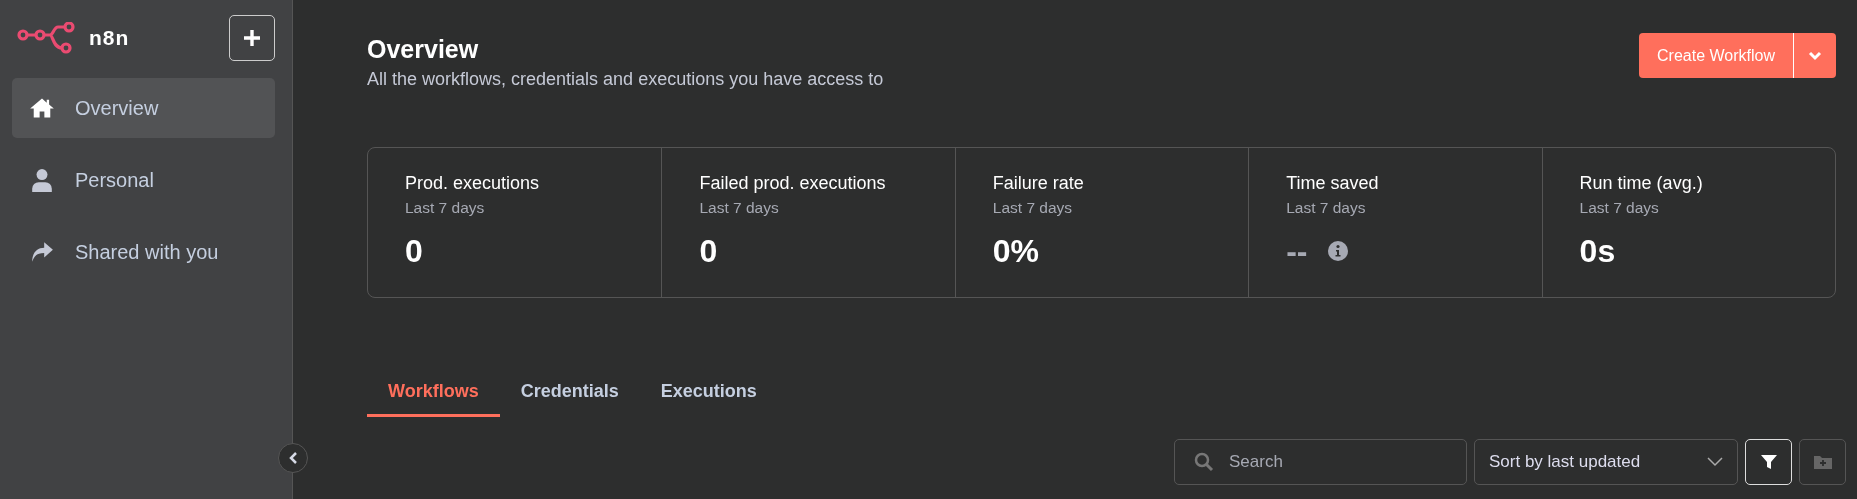 This screenshot has width=1857, height=499. I want to click on page-title: Overview, so click(423, 49).